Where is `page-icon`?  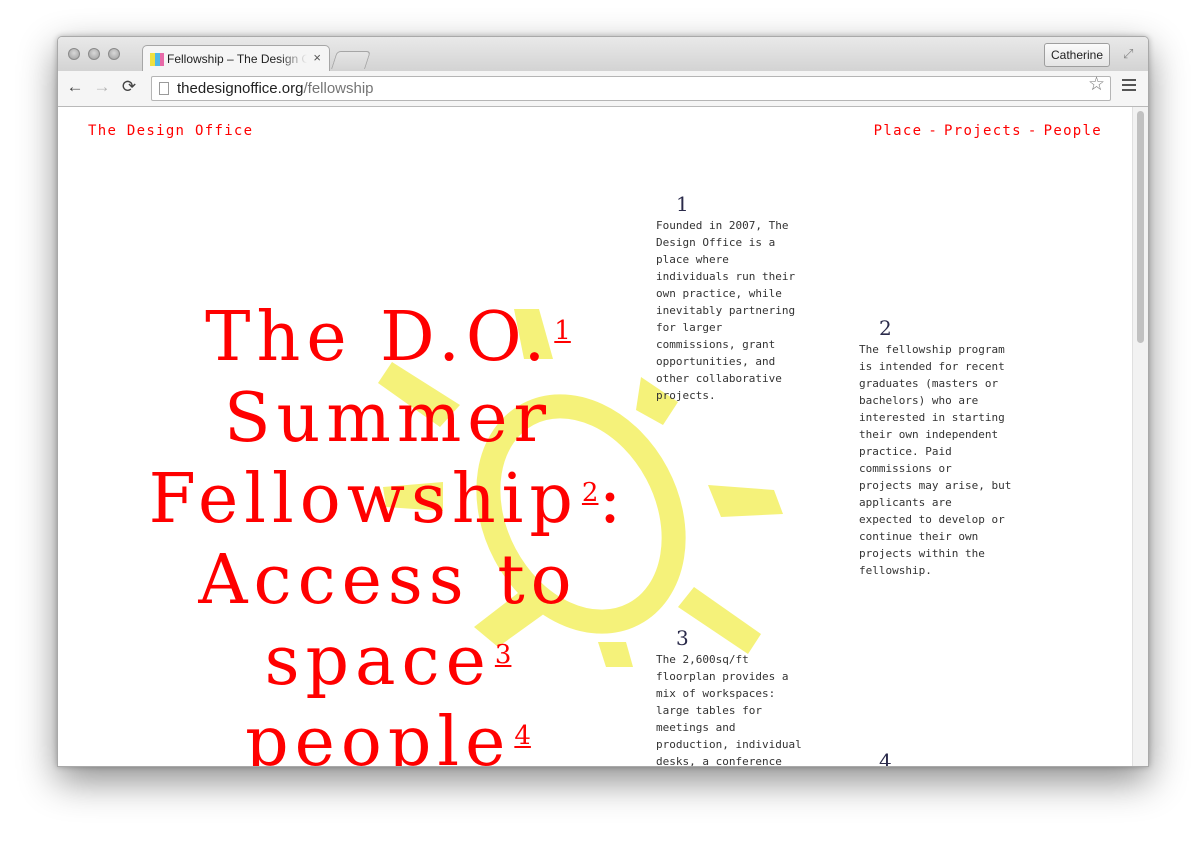
page-icon is located at coordinates (164, 88).